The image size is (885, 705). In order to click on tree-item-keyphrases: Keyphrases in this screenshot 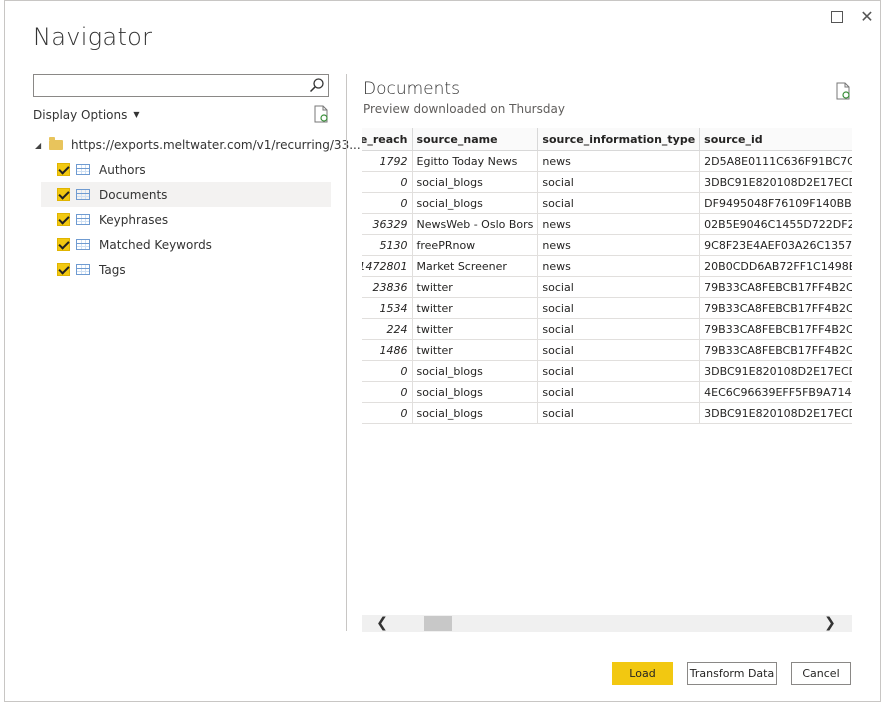, I will do `click(186, 219)`.